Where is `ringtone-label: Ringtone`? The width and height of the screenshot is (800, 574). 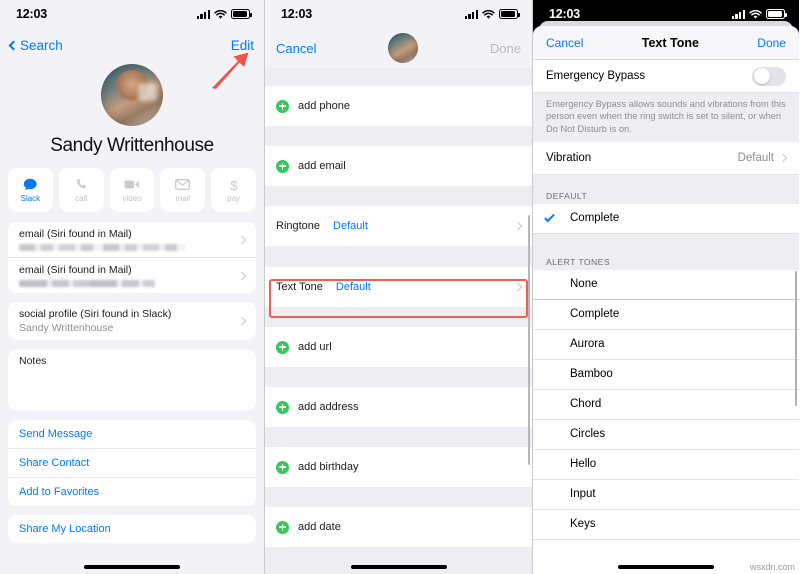
ringtone-label: Ringtone is located at coordinates (298, 226).